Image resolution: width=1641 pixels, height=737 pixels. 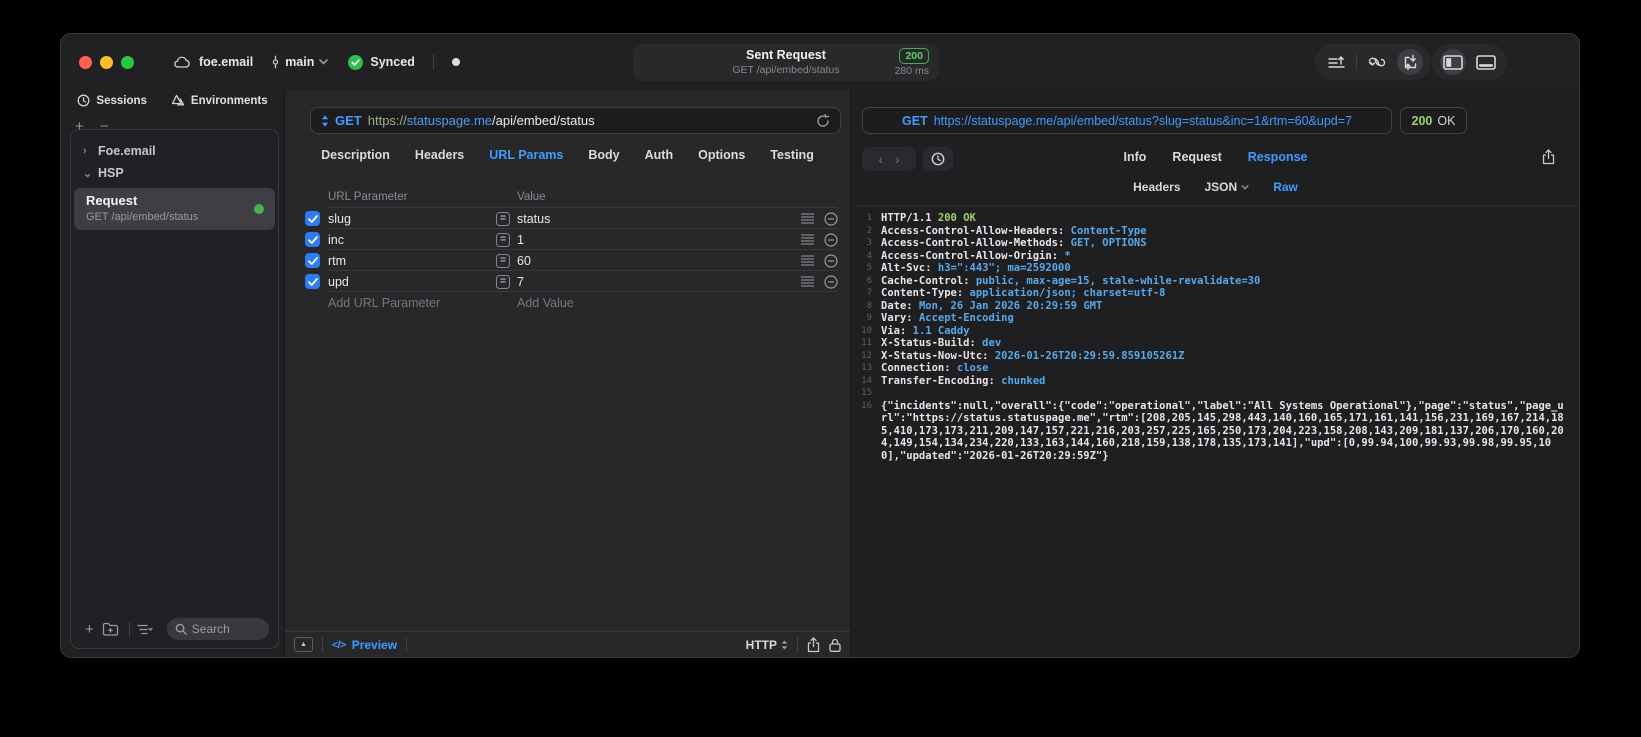 I want to click on sidebar-tabs: Sessions Environments, so click(x=172, y=100).